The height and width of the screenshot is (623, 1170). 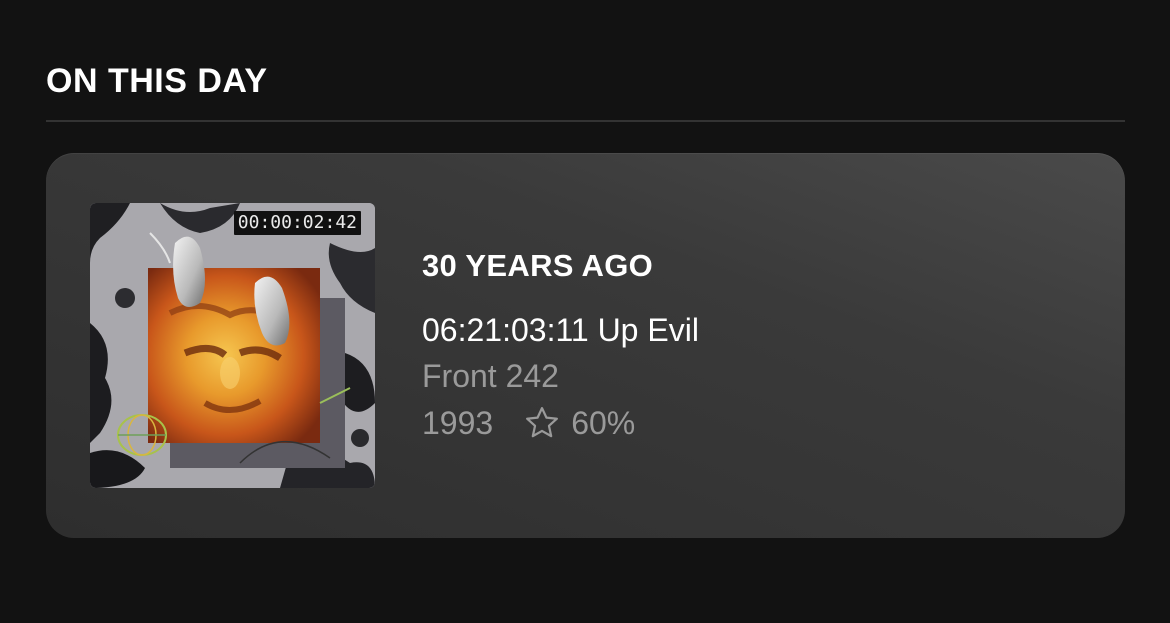 I want to click on track-meta: 1993 60%, so click(x=752, y=423).